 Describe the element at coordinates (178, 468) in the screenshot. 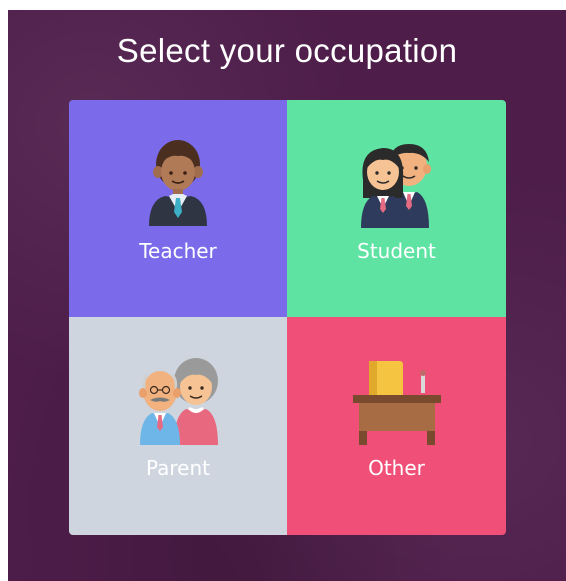

I see `parent-label: Parent` at that location.